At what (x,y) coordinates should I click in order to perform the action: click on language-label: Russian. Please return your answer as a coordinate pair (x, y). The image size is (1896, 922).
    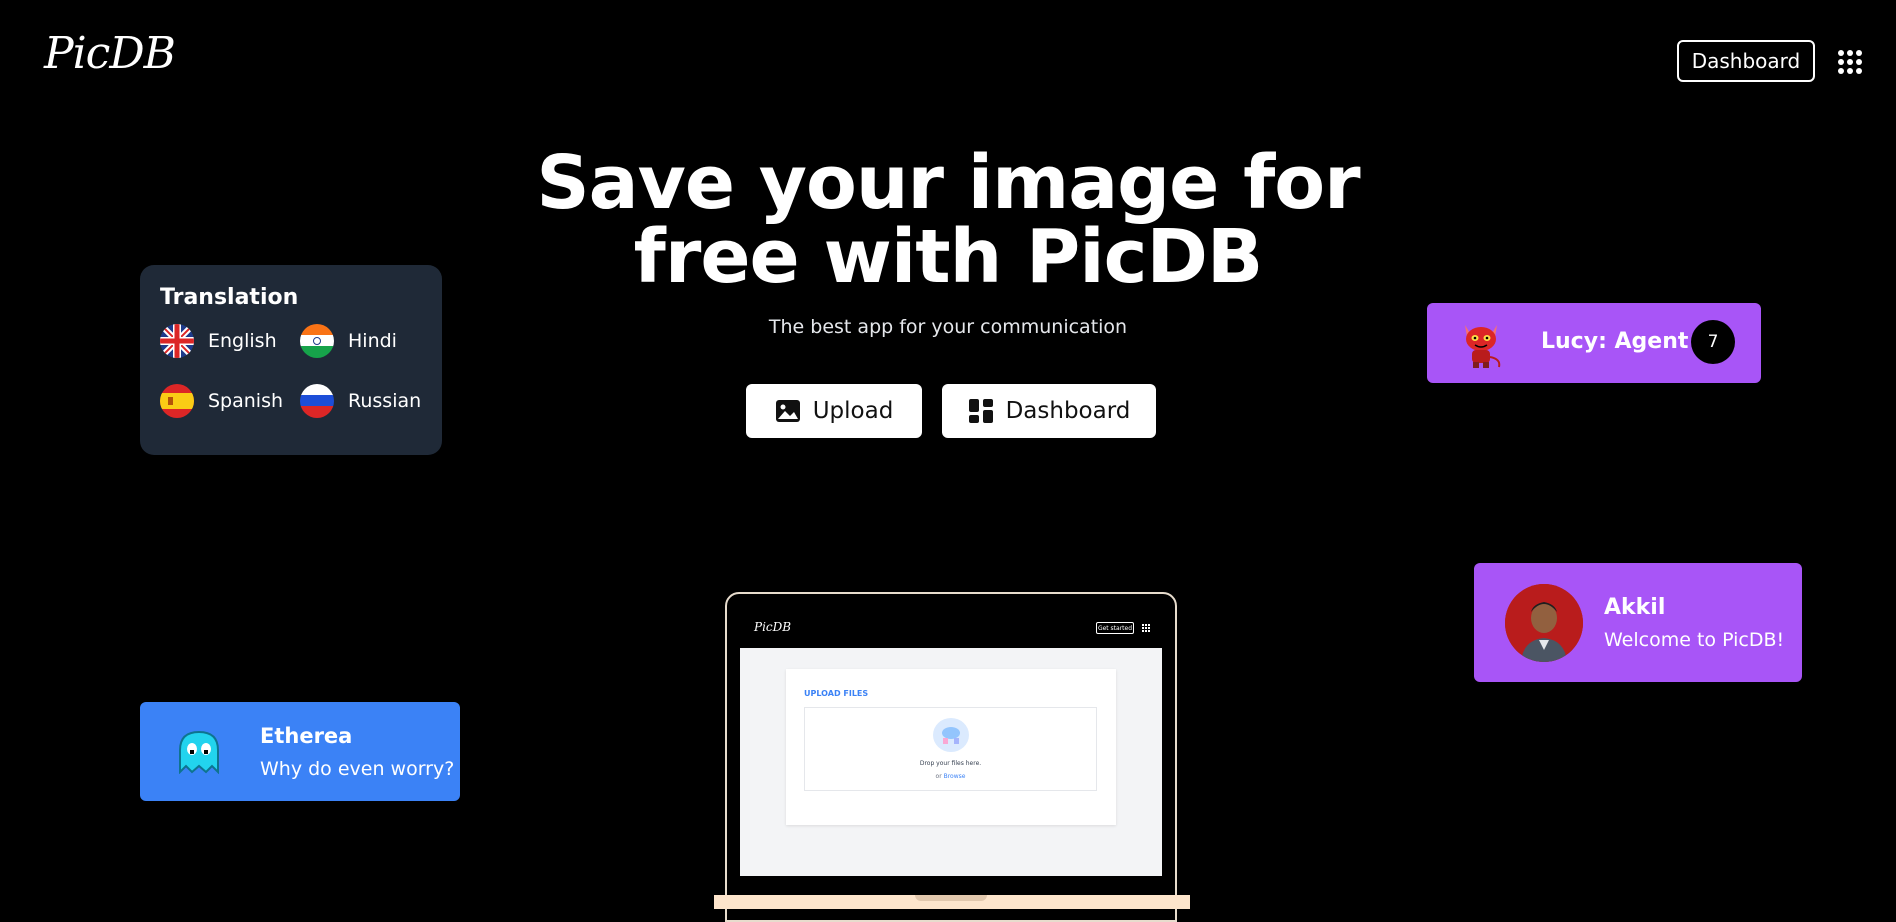
    Looking at the image, I should click on (385, 401).